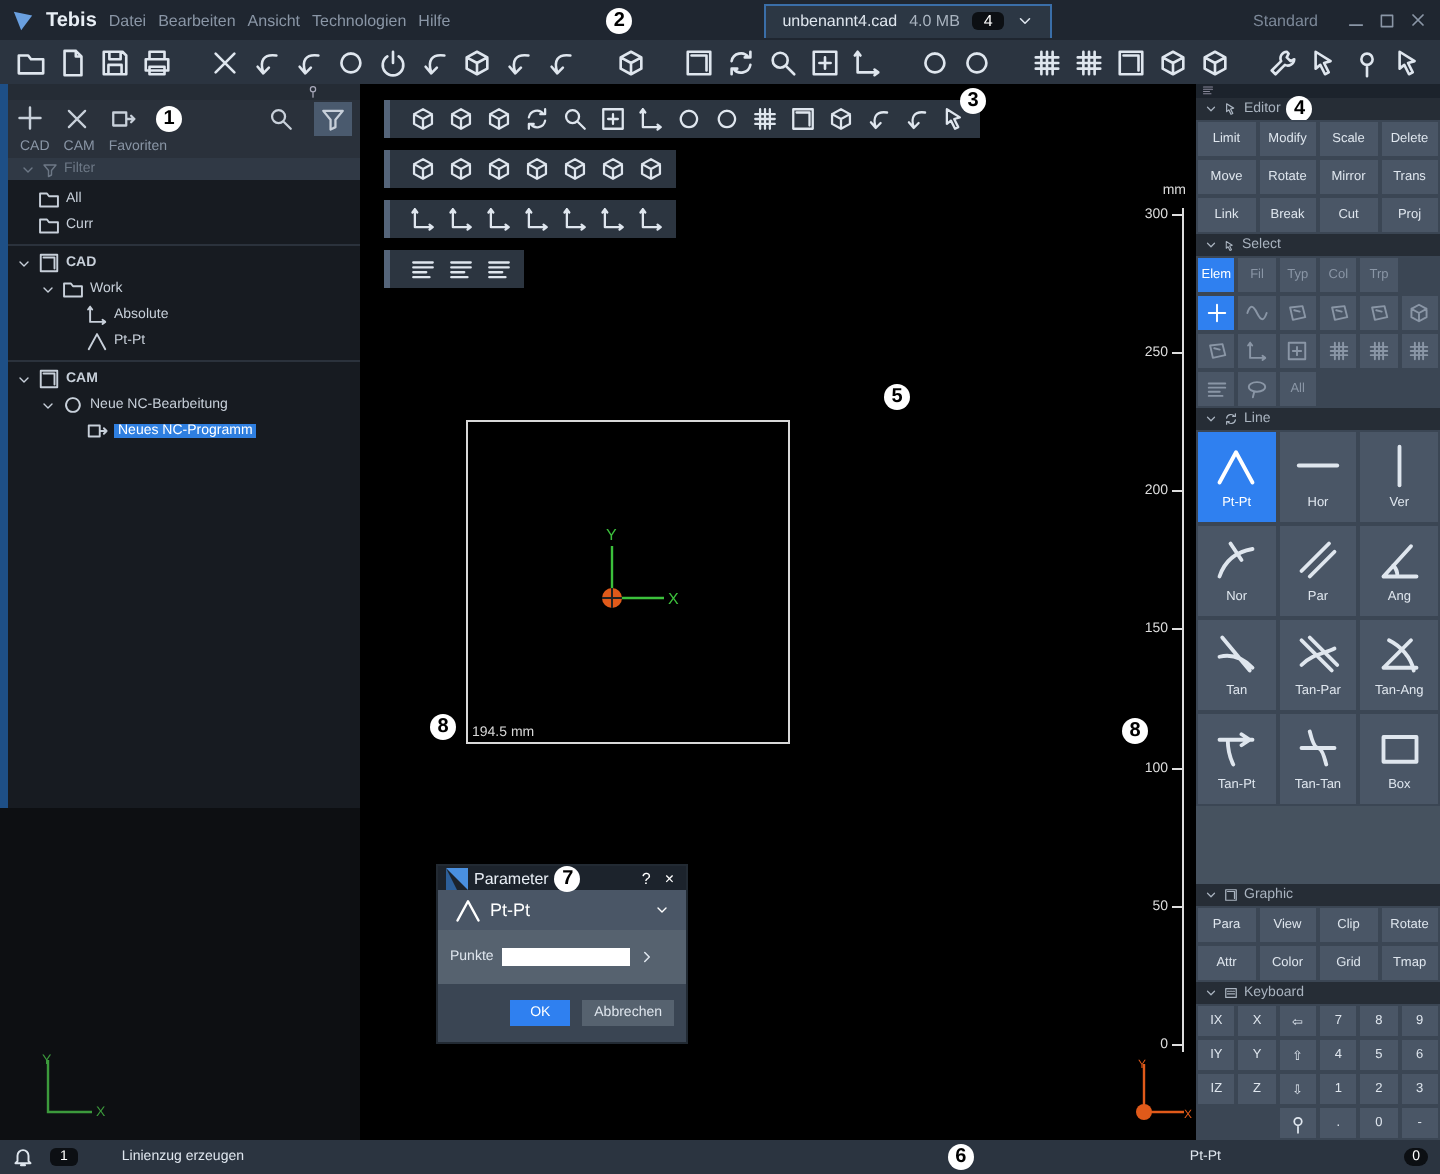 The width and height of the screenshot is (1440, 1174). I want to click on menu-item: Hilfe, so click(434, 20).